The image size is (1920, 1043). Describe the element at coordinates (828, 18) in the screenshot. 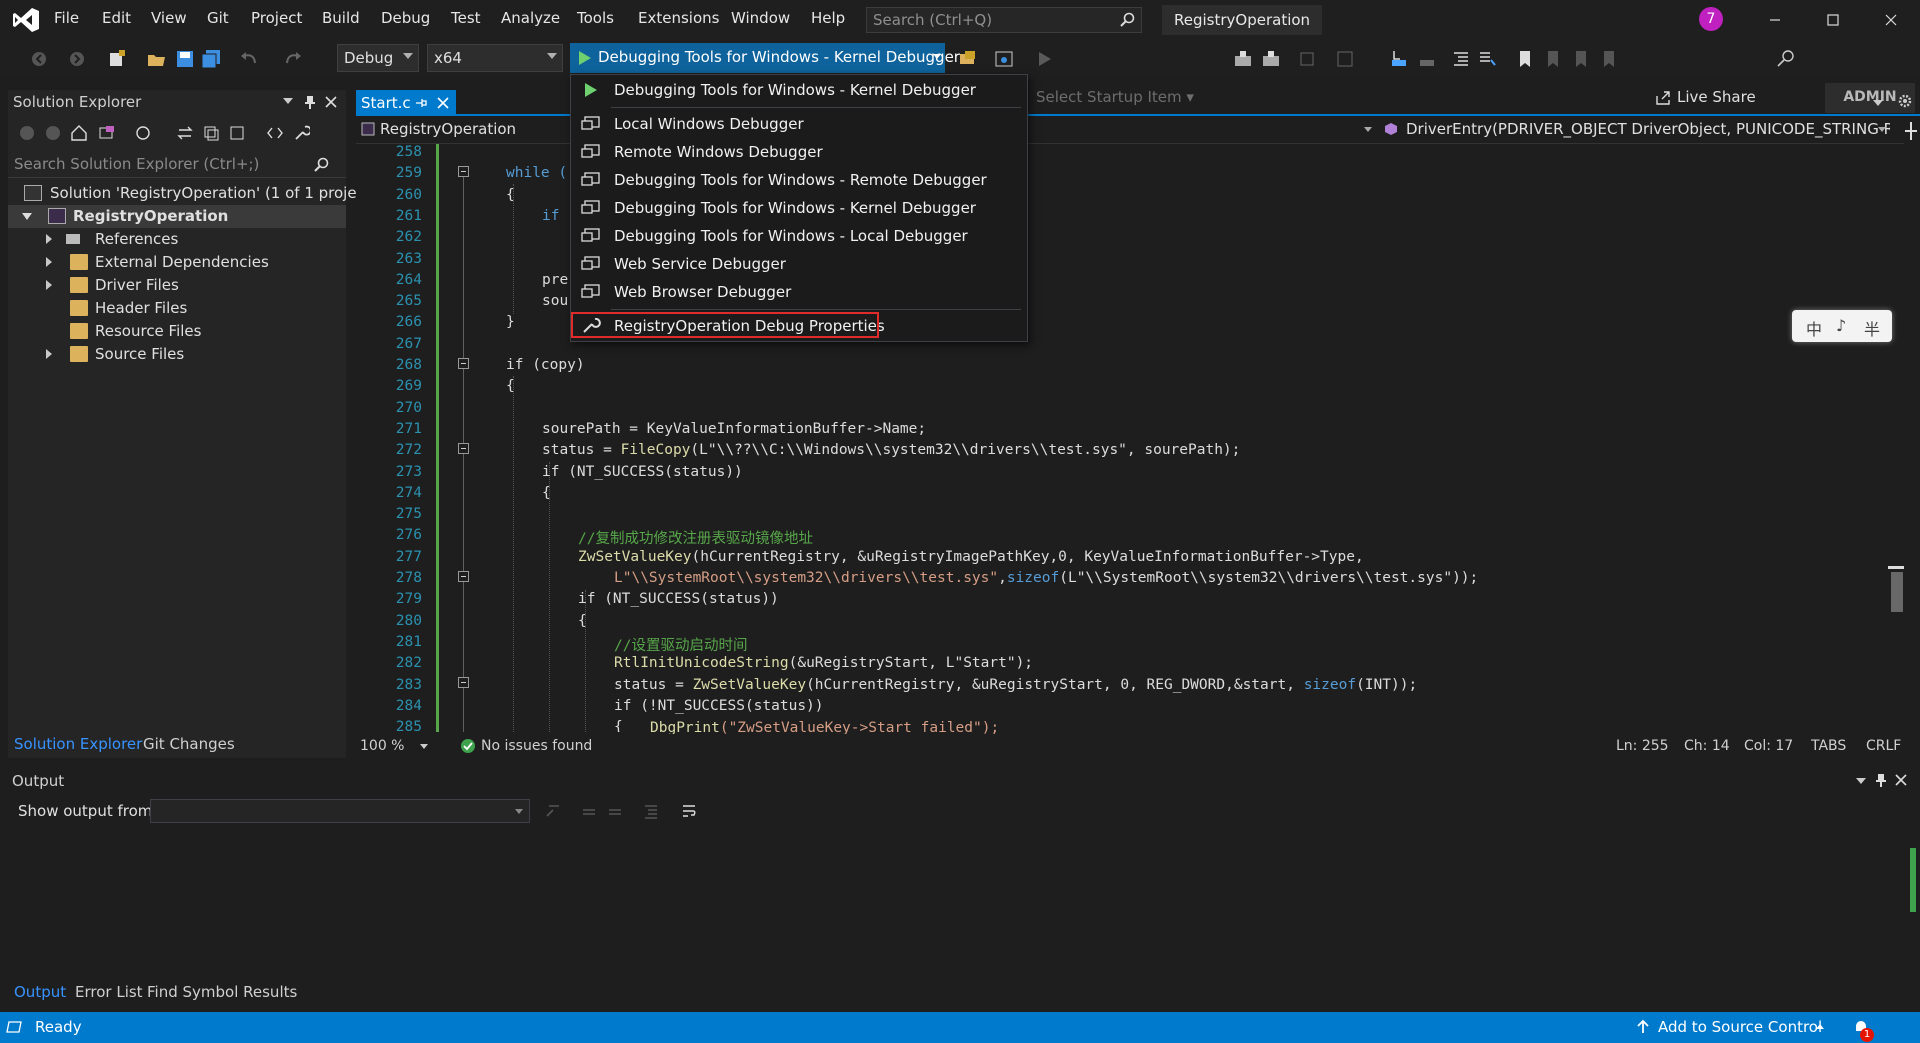

I see `menu-help: Help` at that location.